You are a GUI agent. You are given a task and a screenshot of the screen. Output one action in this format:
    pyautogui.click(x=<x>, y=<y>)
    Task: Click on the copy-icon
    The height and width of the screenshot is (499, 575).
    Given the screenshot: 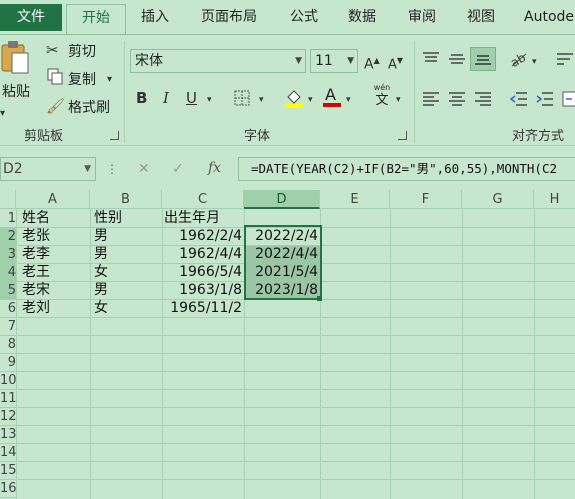 What is the action you would take?
    pyautogui.click(x=55, y=76)
    